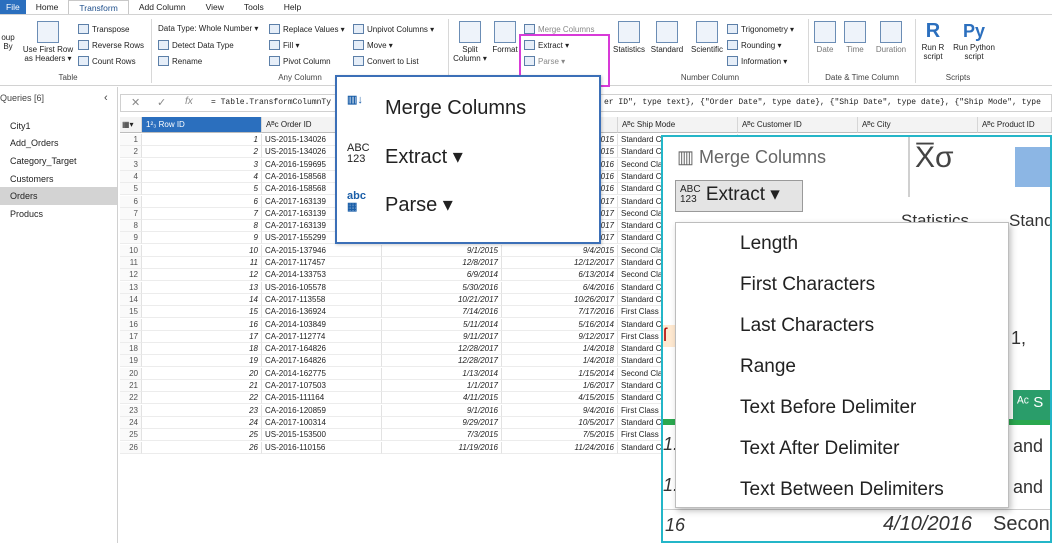 The height and width of the screenshot is (543, 1052). I want to click on column-header-customer-id: Aᴮc Customer ID, so click(798, 125).